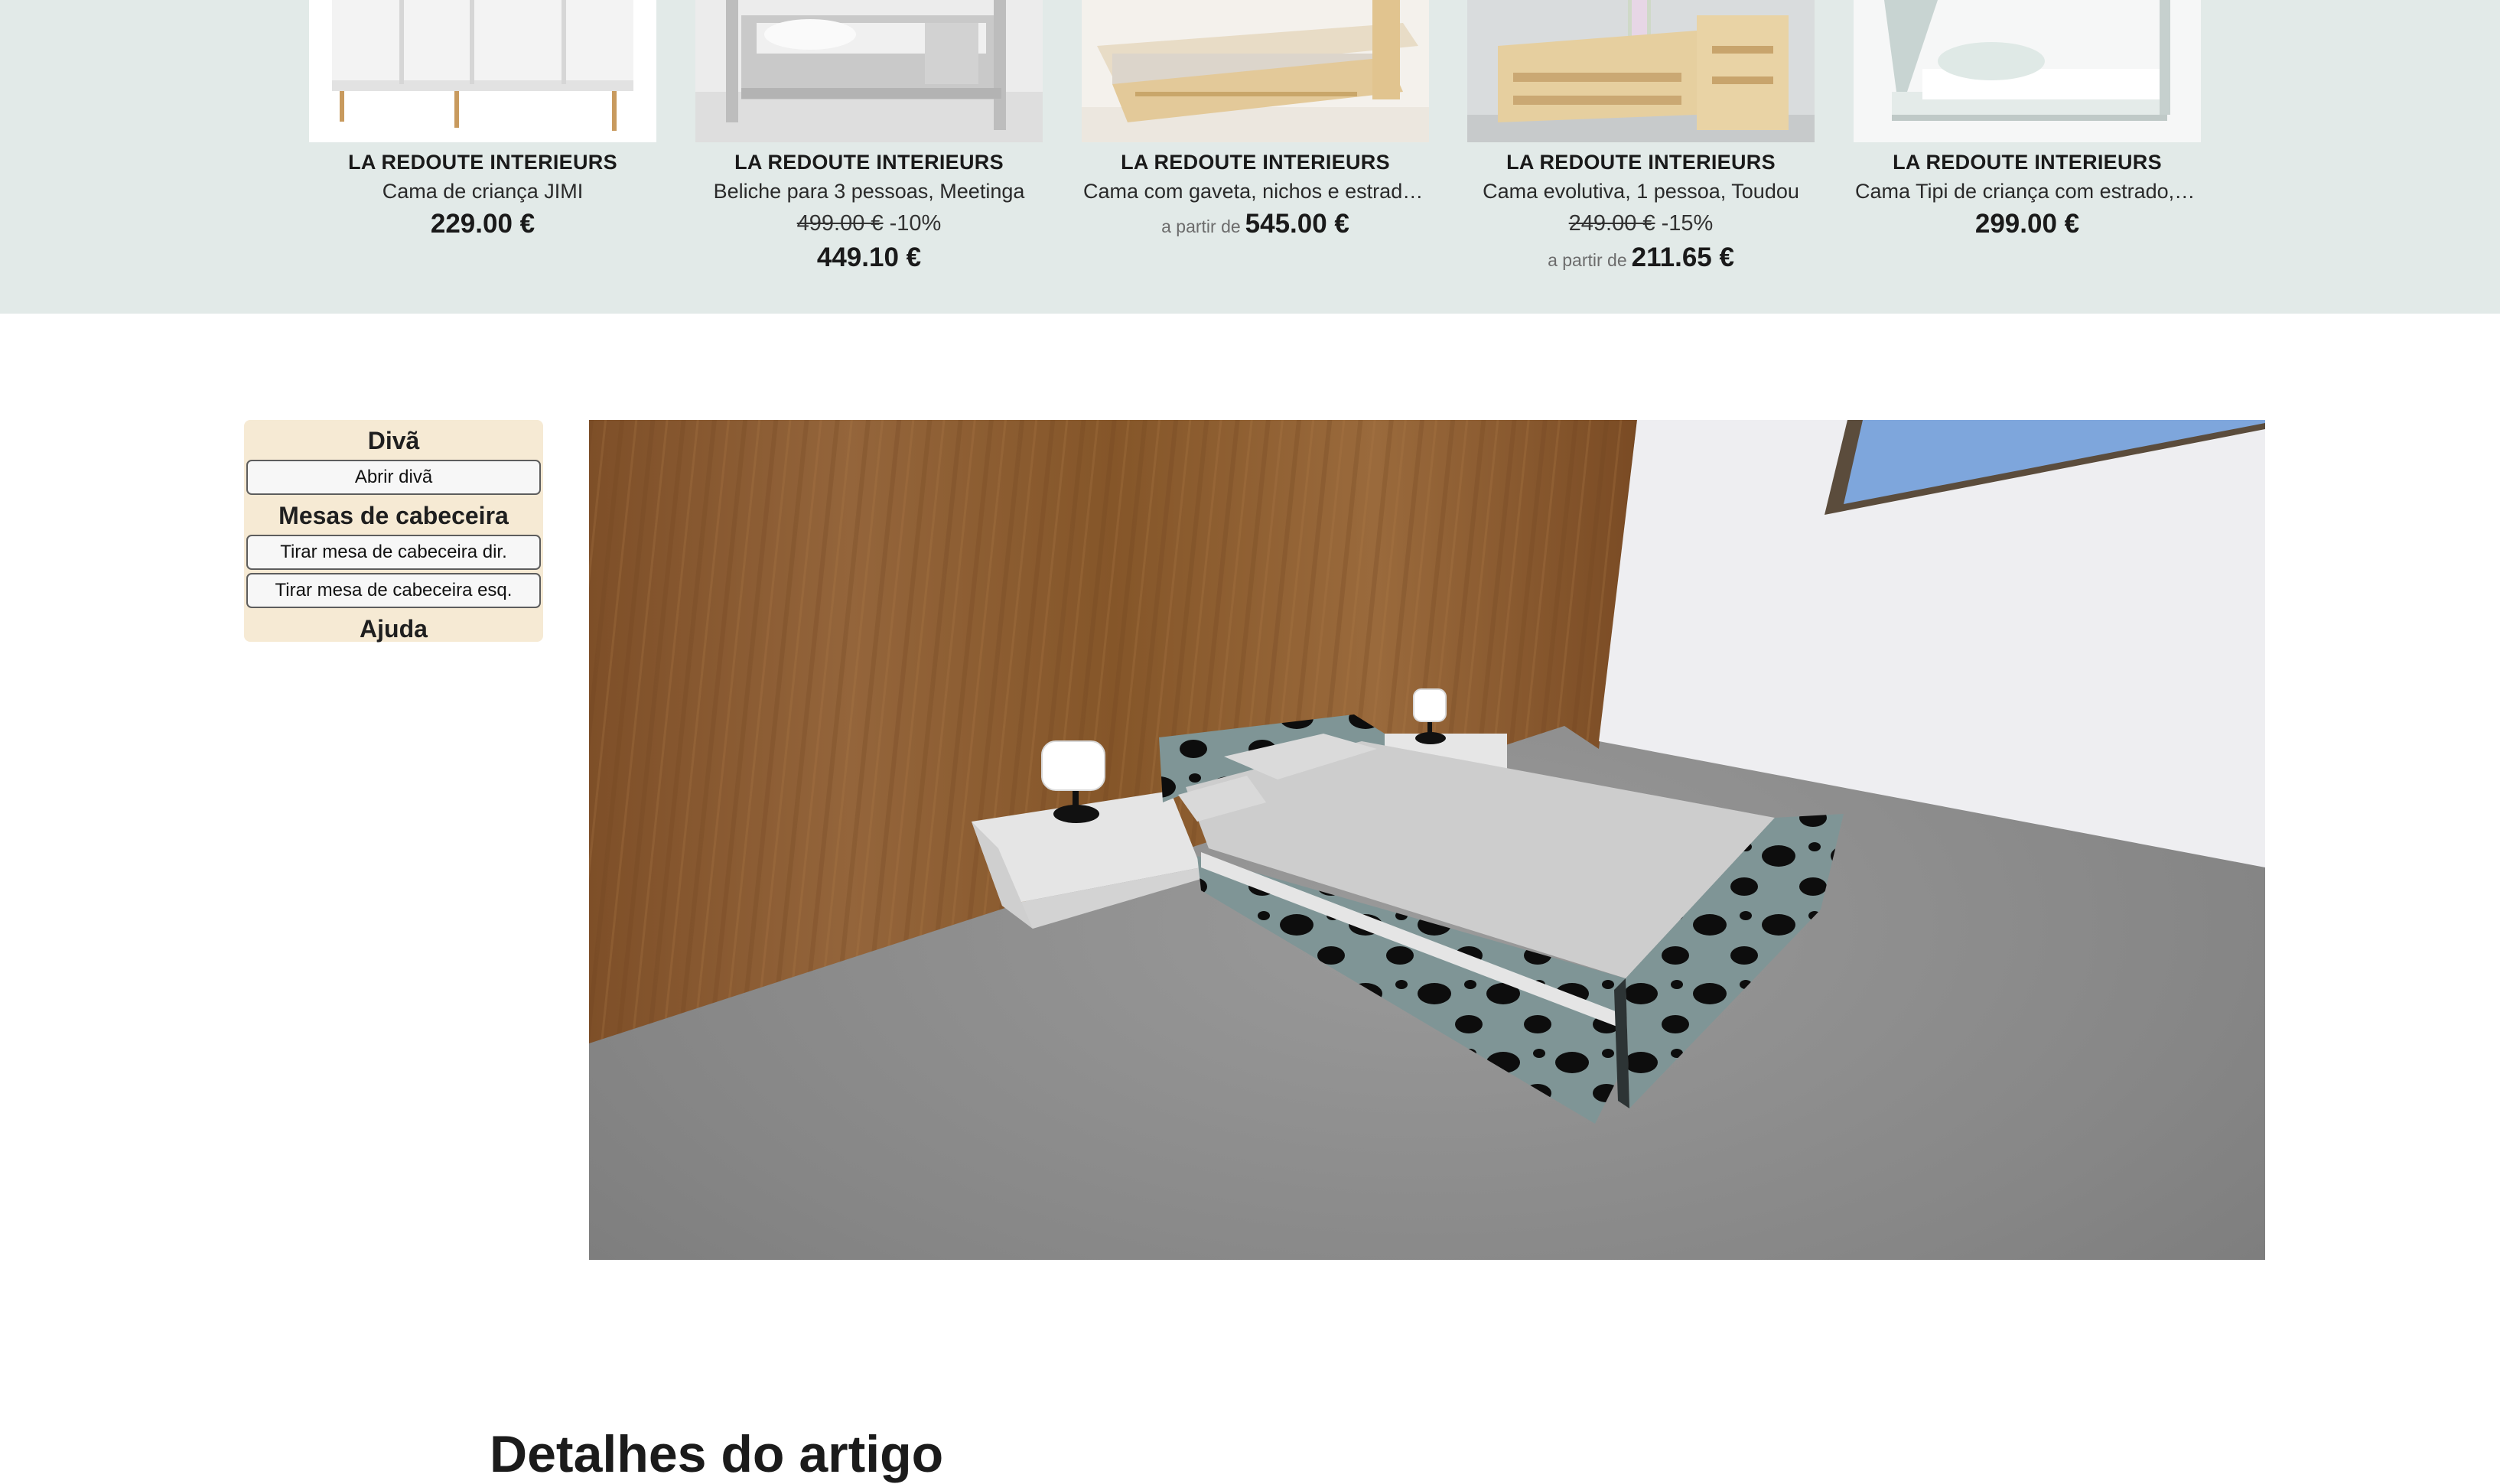 This screenshot has width=2500, height=1484. What do you see at coordinates (915, 223) in the screenshot?
I see `product-discount: -10%` at bounding box center [915, 223].